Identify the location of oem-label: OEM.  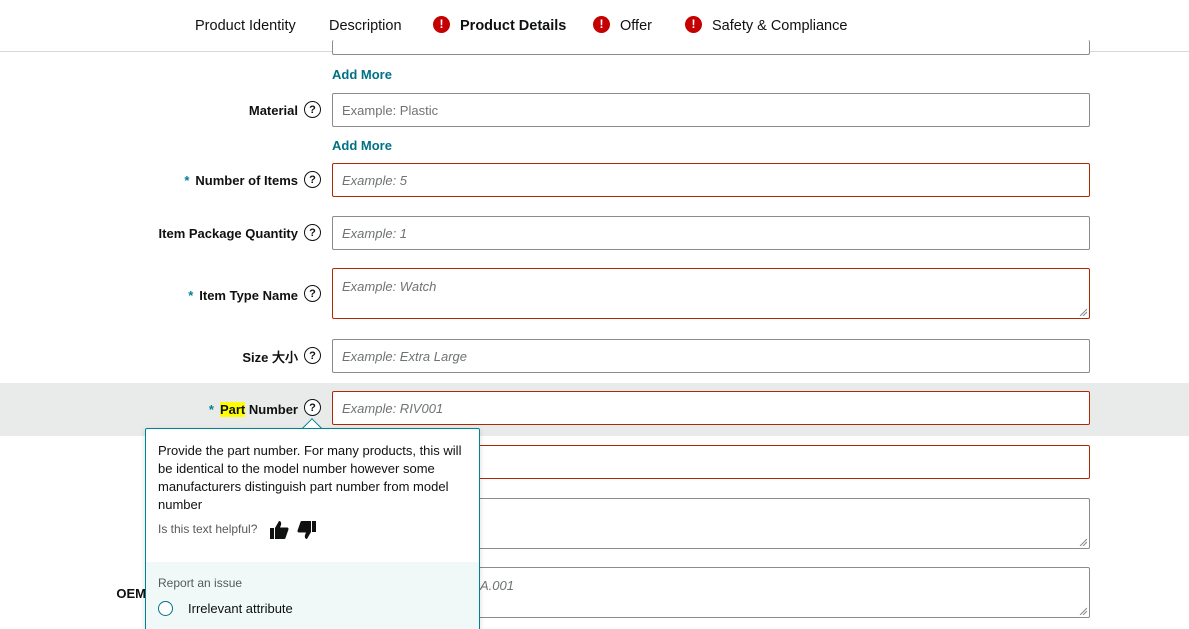
(131, 593).